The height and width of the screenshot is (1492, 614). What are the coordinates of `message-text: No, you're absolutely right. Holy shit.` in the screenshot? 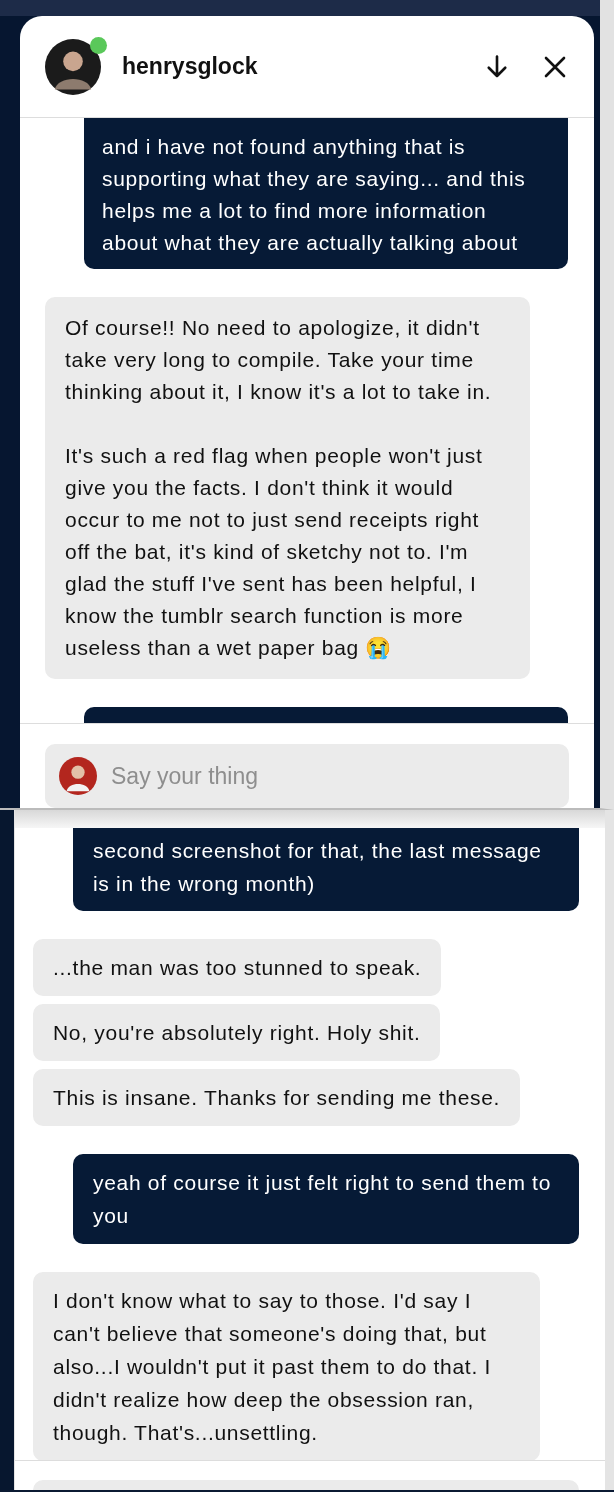 It's located at (237, 1033).